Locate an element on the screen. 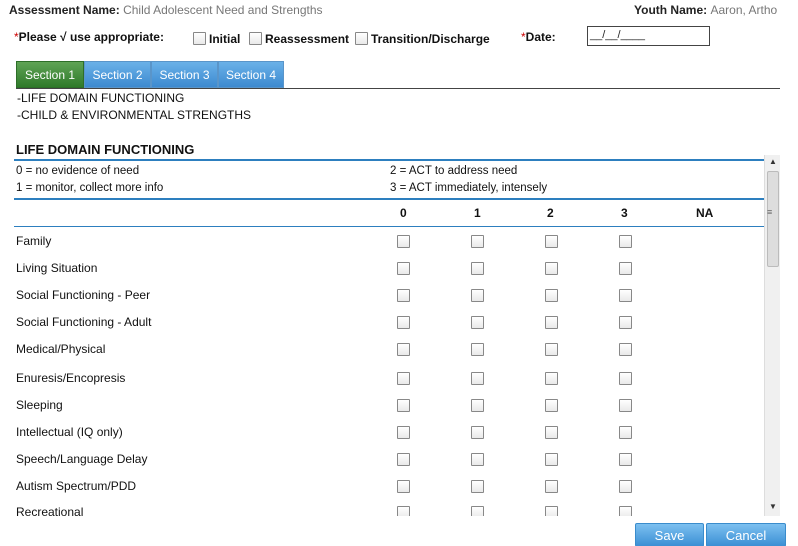 The height and width of the screenshot is (546, 798). cancel-button: Cancel is located at coordinates (746, 534).